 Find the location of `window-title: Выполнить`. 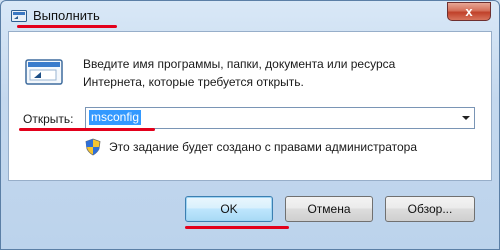

window-title: Выполнить is located at coordinates (66, 15).